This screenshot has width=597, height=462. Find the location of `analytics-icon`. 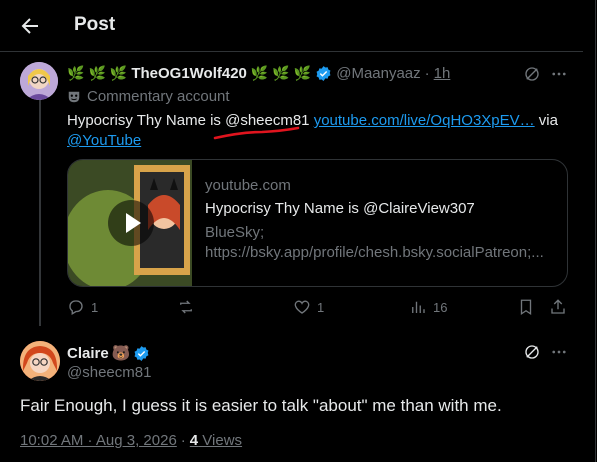

analytics-icon is located at coordinates (418, 307).